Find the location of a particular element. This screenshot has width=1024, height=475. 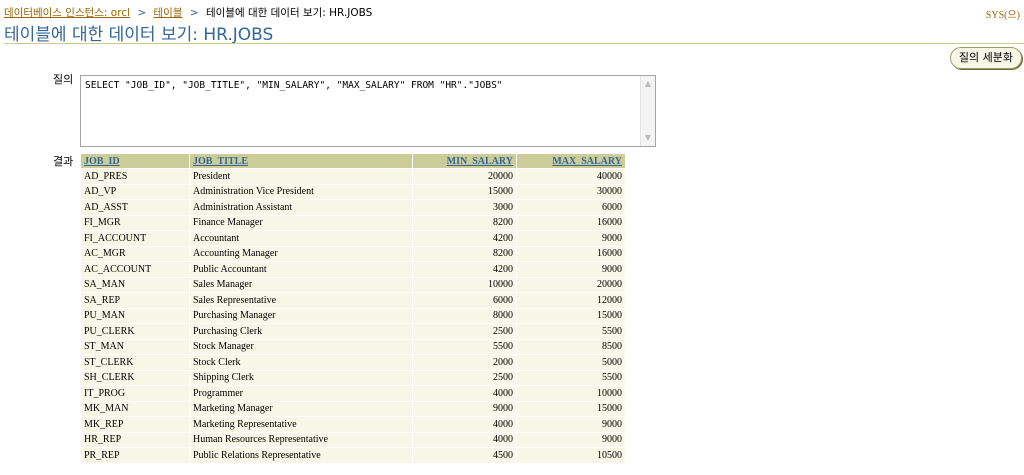

table-row: ST_MAN Stock Manager 5500 8500 is located at coordinates (353, 346).